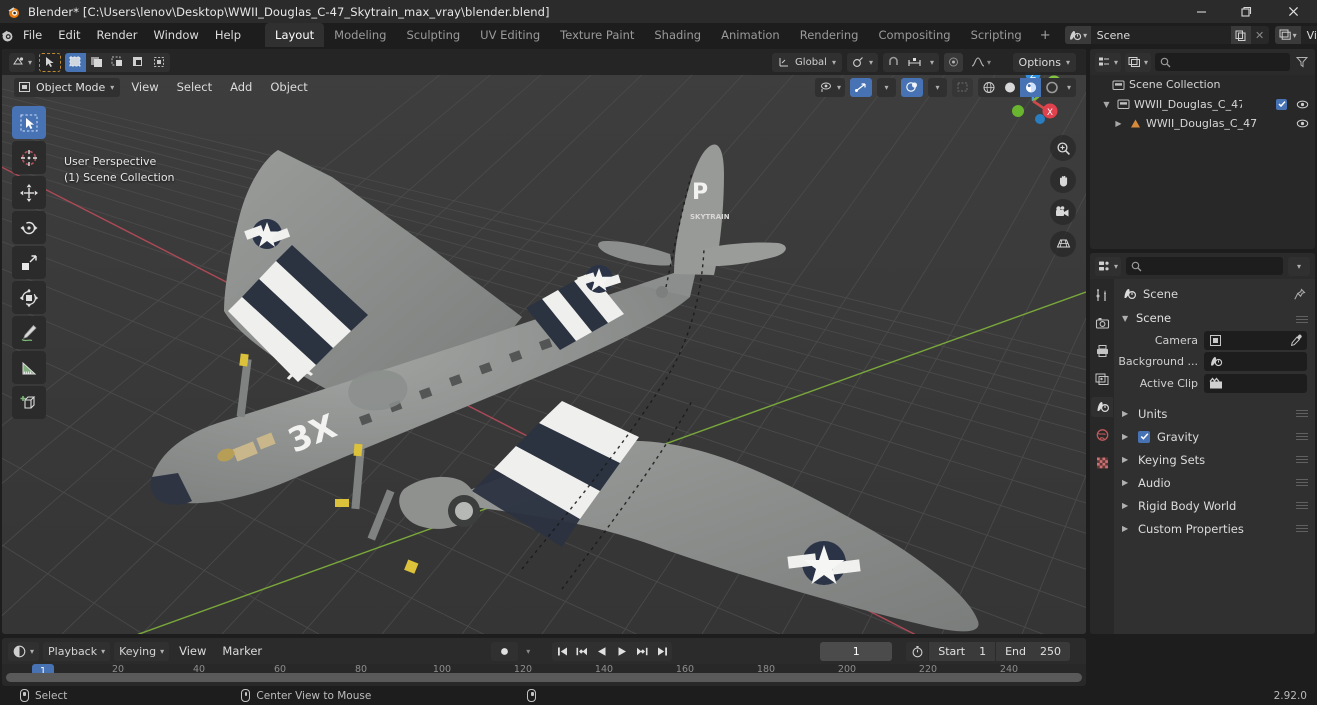  Describe the element at coordinates (24, 651) in the screenshot. I see `timeline-editor-type-button: ▾` at that location.